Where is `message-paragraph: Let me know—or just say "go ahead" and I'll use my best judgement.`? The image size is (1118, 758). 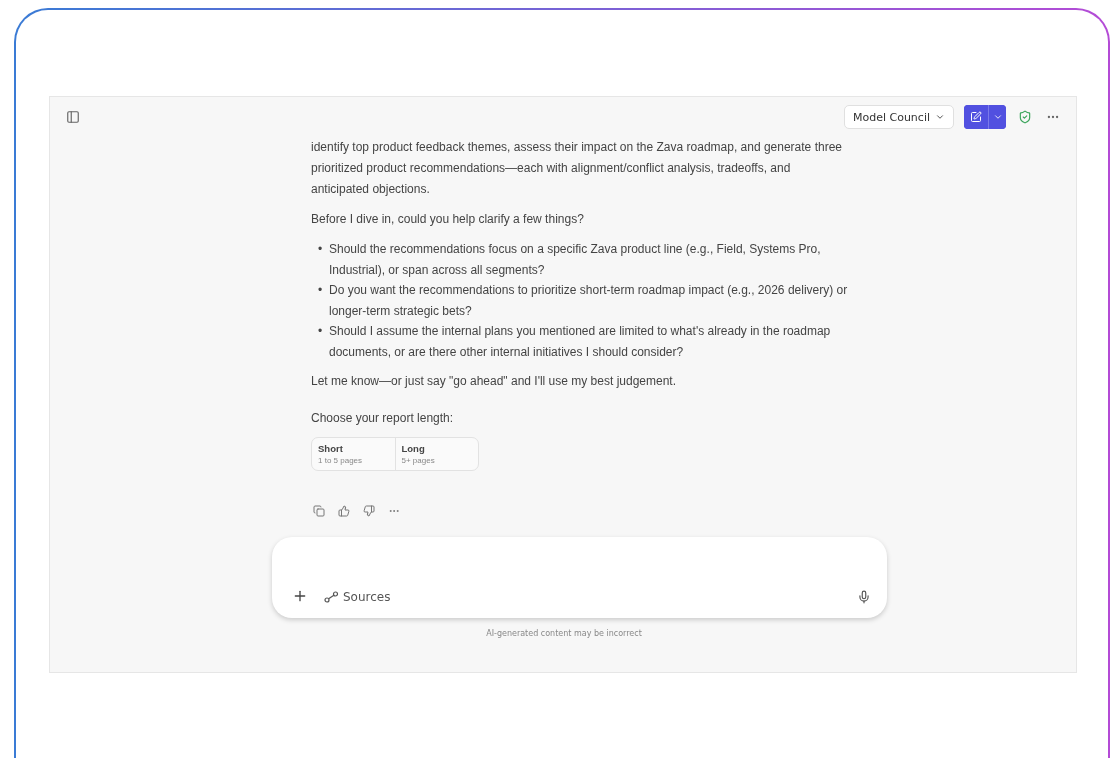 message-paragraph: Let me know—or just say "go ahead" and I'll use my best judgement. is located at coordinates (494, 381).